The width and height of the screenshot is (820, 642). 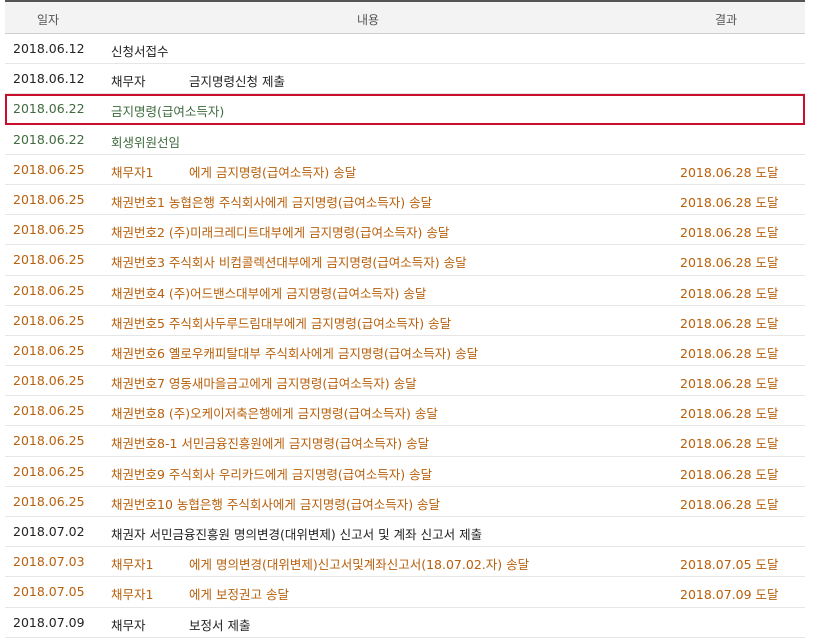 I want to click on row-content: 채무자 금지명령신청 제출, so click(x=198, y=80).